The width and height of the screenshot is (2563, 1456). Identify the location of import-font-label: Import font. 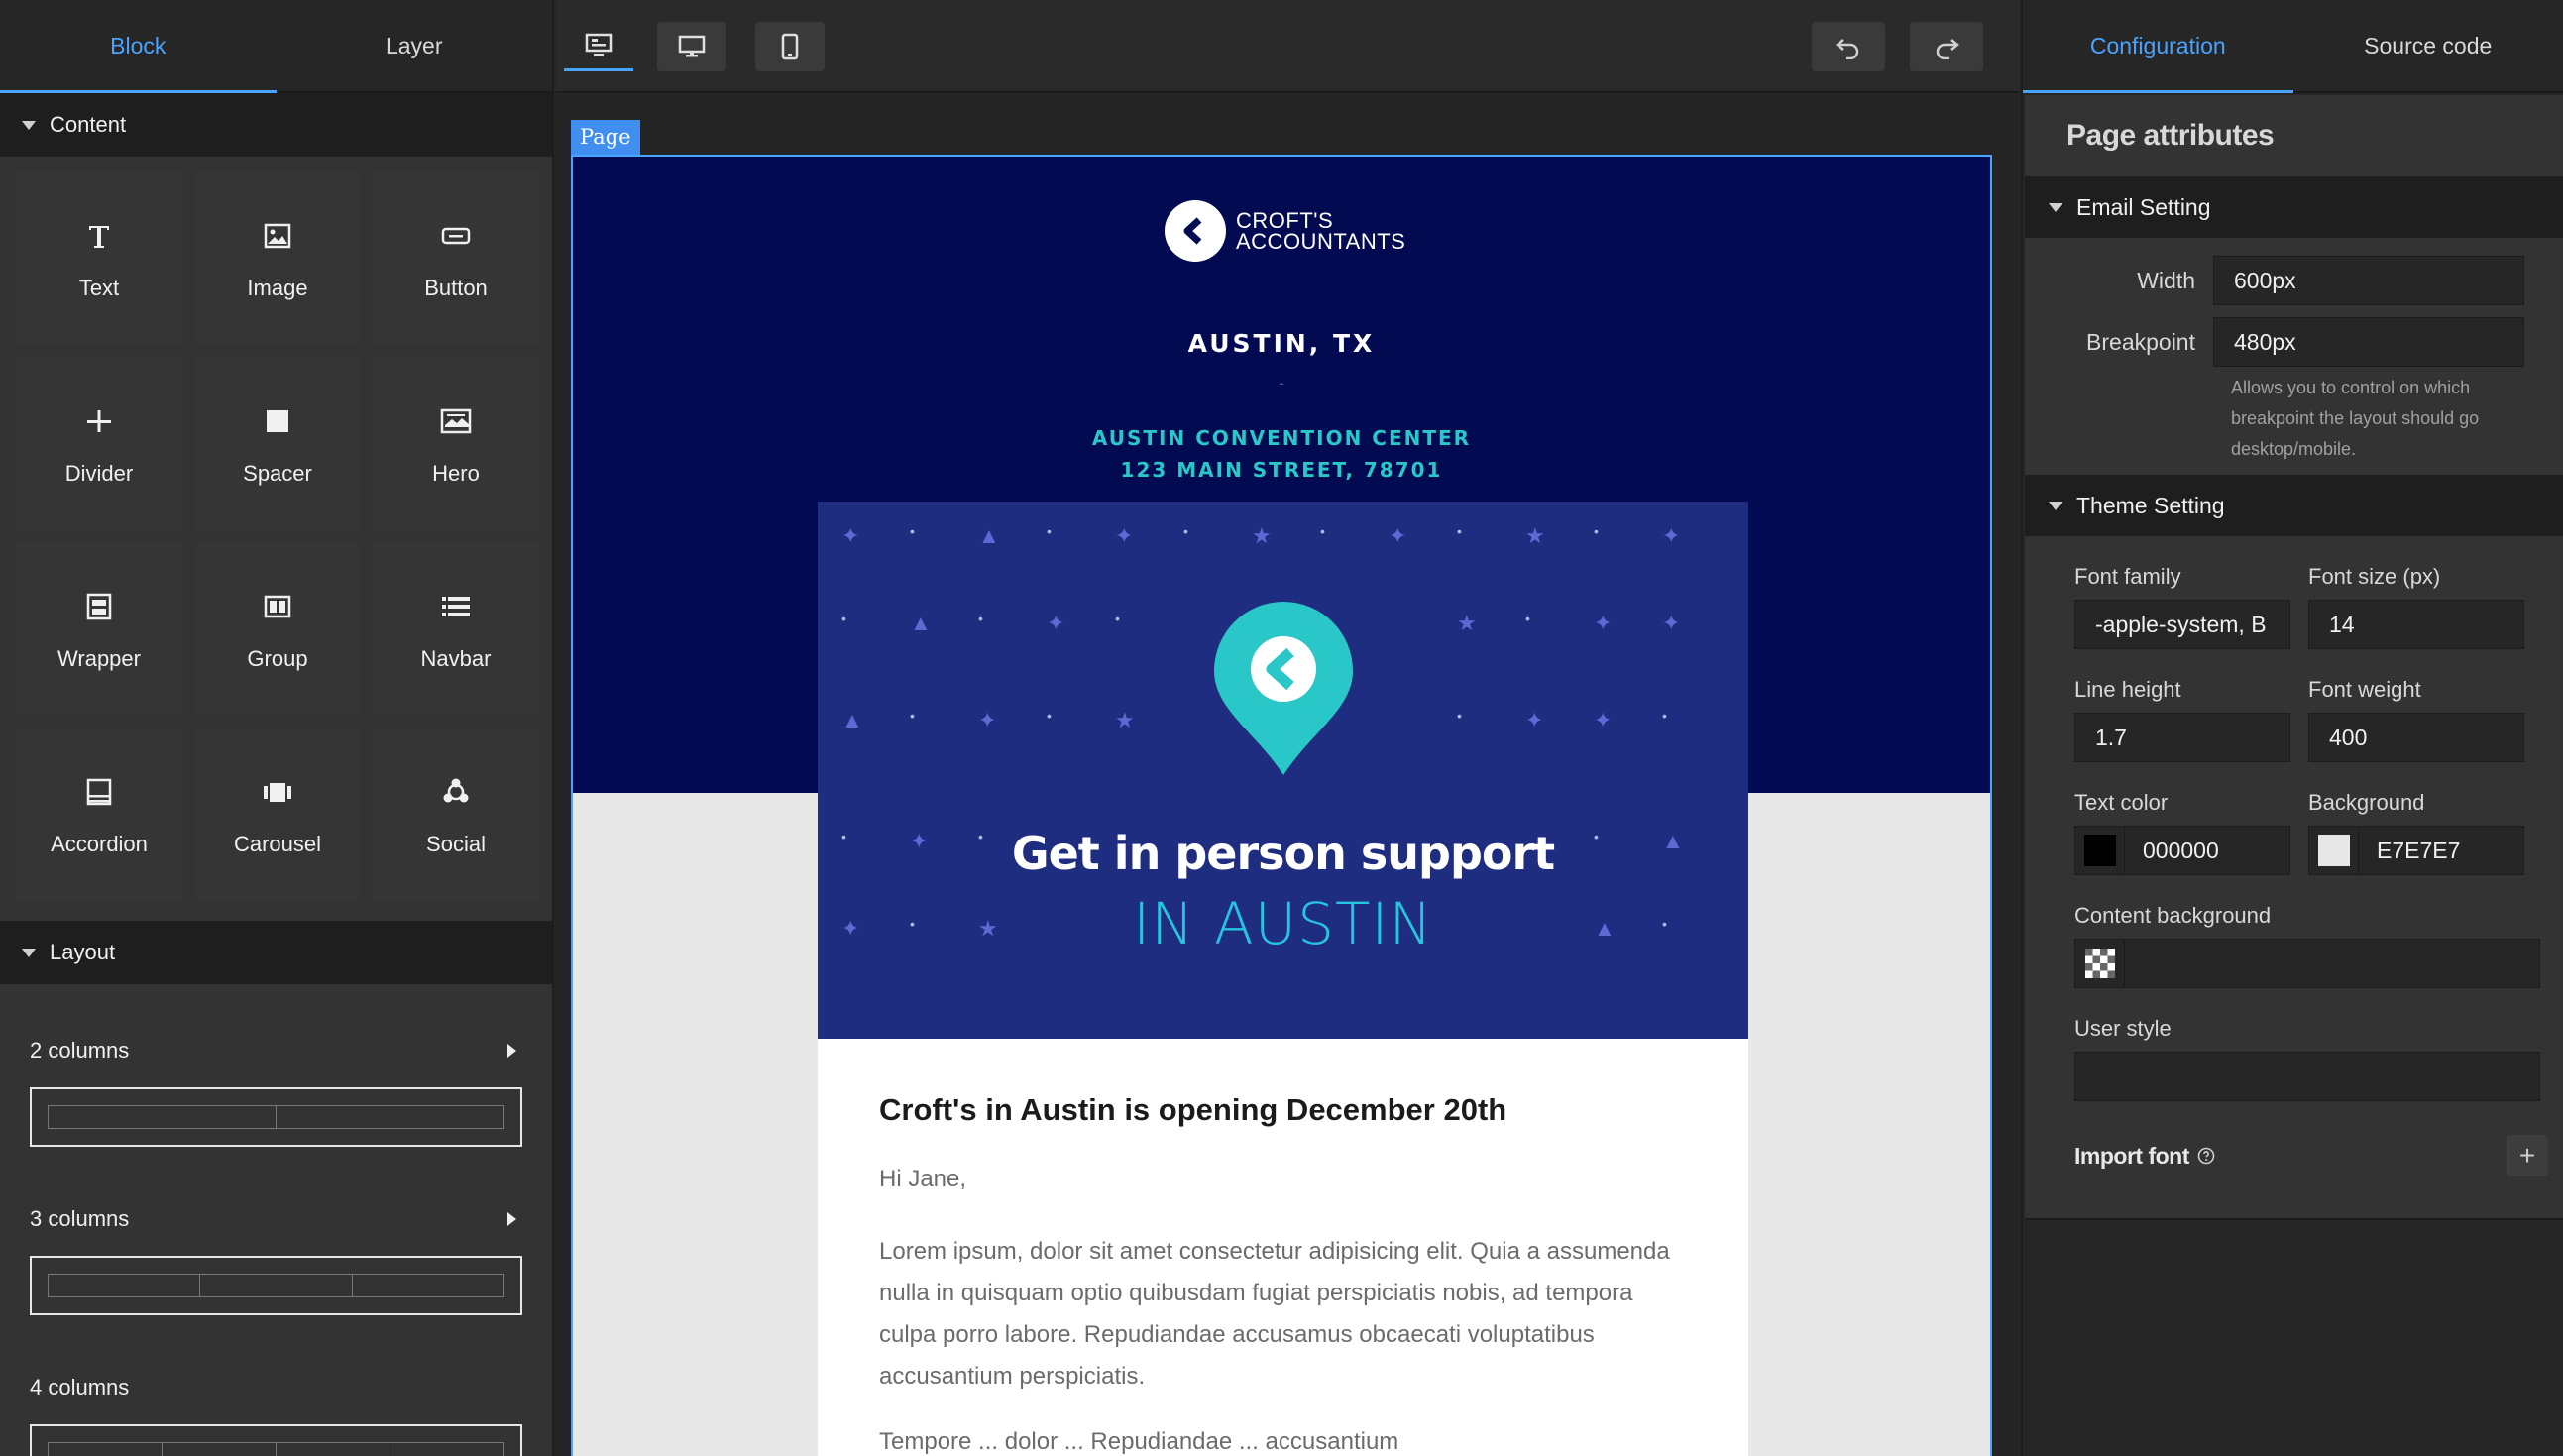
(2131, 1155).